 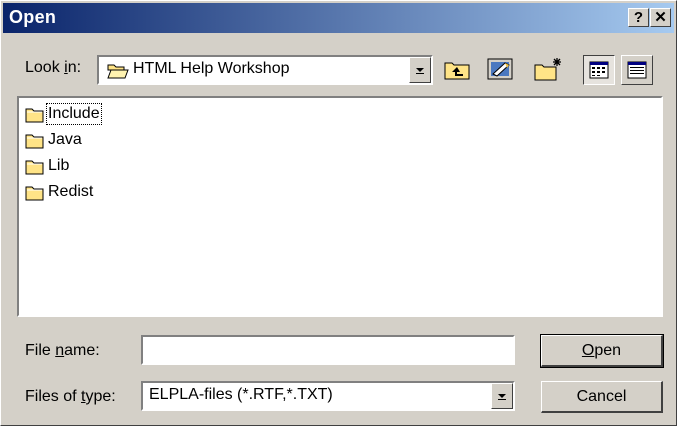 What do you see at coordinates (241, 394) in the screenshot?
I see `files-of-type-value: ELPLA-files (*.RTF,*.TXT)` at bounding box center [241, 394].